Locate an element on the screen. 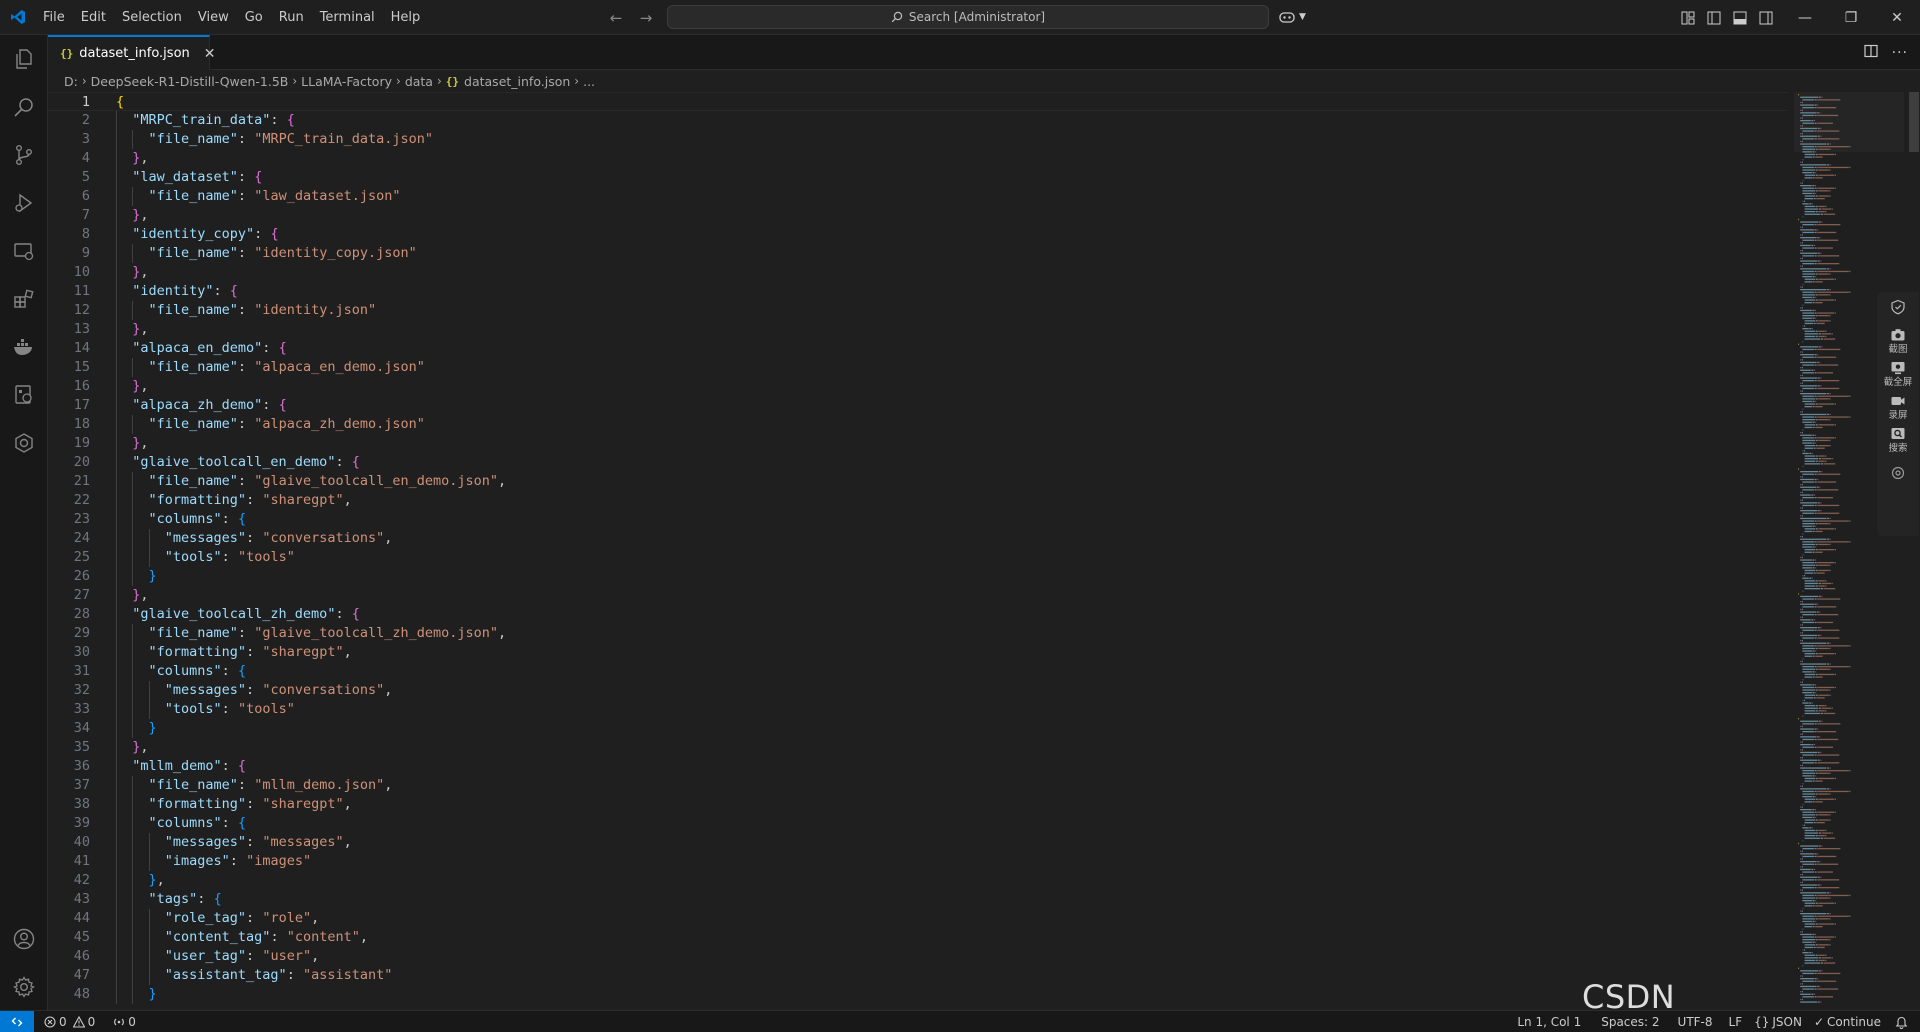 The height and width of the screenshot is (1032, 1920). code-token: "formatting" is located at coordinates (197, 804).